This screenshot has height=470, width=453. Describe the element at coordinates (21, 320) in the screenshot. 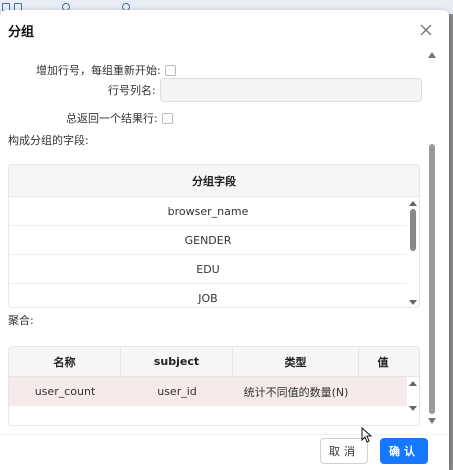

I see `aggregation-label: 聚合:` at that location.